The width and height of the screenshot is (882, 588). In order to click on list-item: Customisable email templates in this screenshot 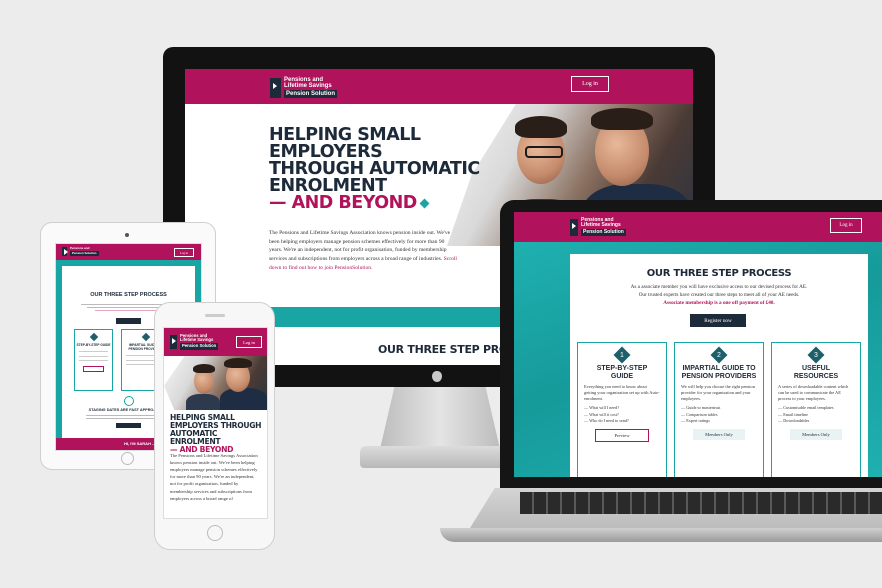, I will do `click(816, 408)`.